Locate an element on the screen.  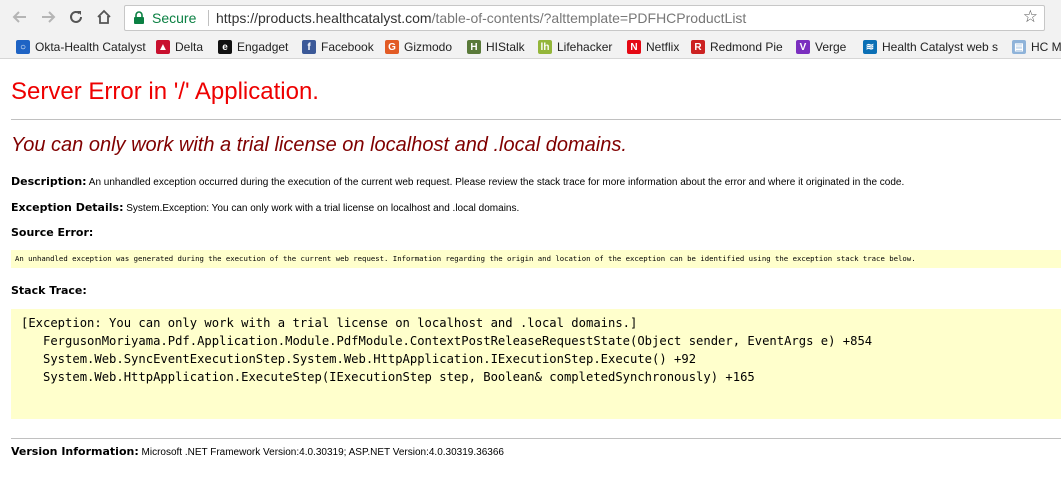
bookmark-label: Gizmodo is located at coordinates (428, 47).